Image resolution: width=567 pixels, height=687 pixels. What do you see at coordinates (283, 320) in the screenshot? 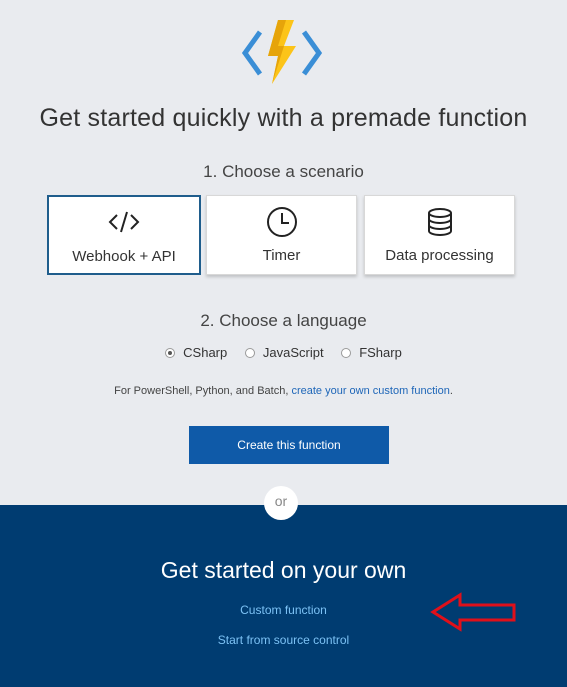
I see `language-heading: 2. Choose a language` at bounding box center [283, 320].